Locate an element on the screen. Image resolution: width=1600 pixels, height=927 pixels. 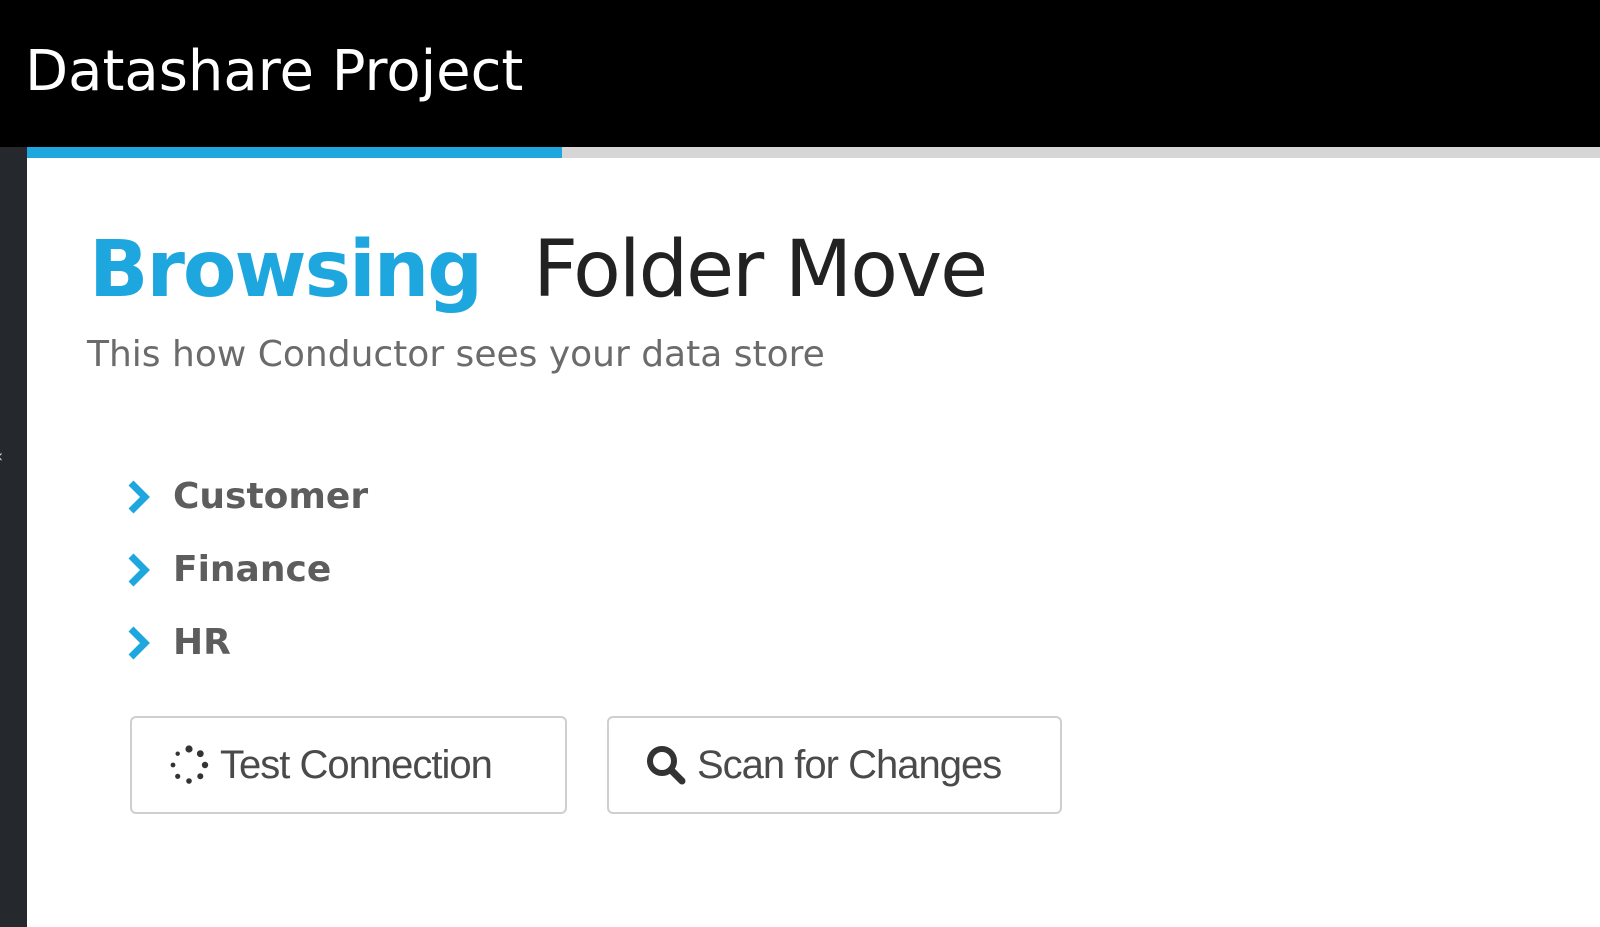
page-title: Browsing Folder Move is located at coordinates (538, 280).